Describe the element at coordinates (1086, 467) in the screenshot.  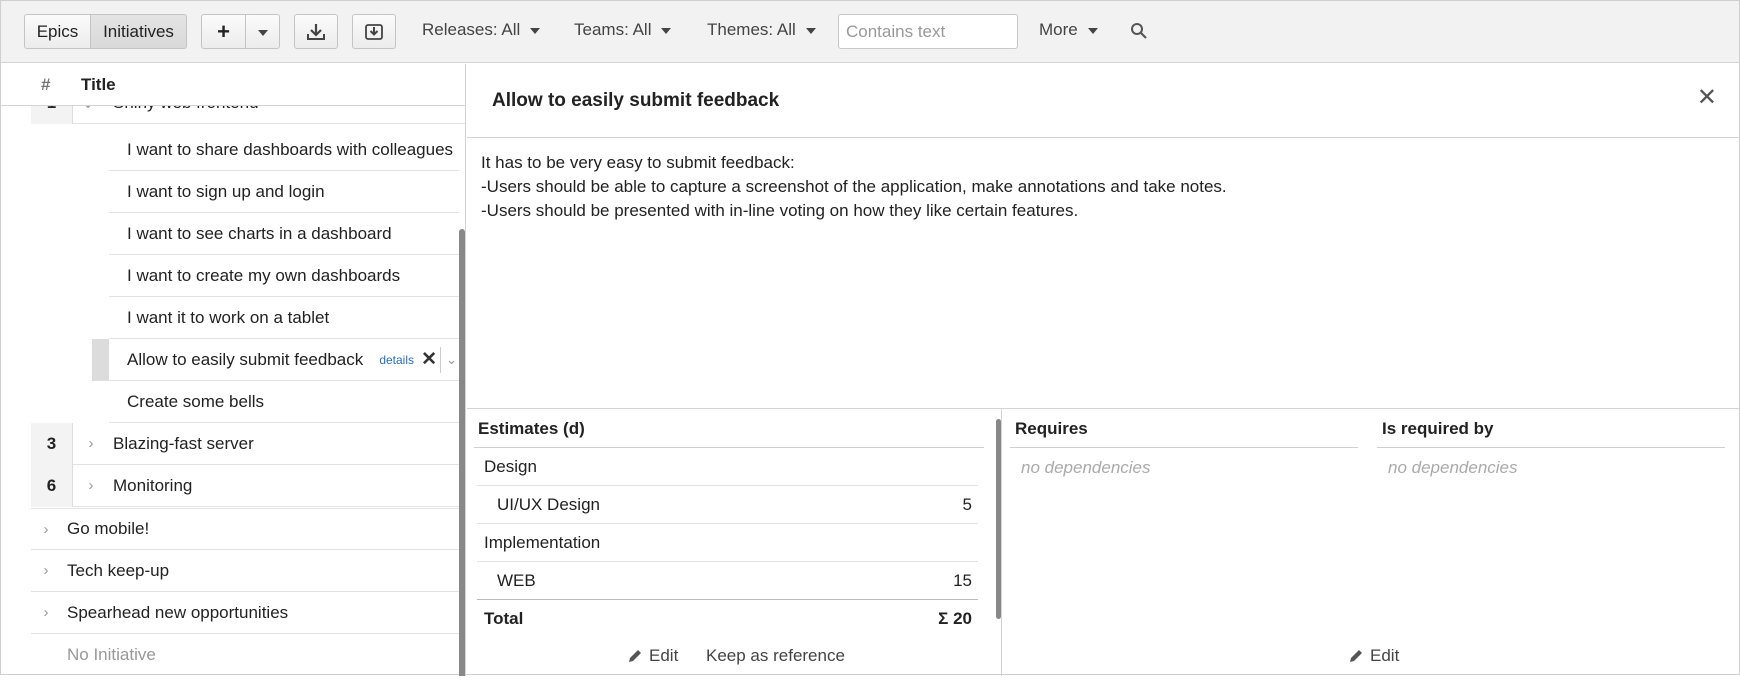
I see `requires-empty-text: no dependencies` at that location.